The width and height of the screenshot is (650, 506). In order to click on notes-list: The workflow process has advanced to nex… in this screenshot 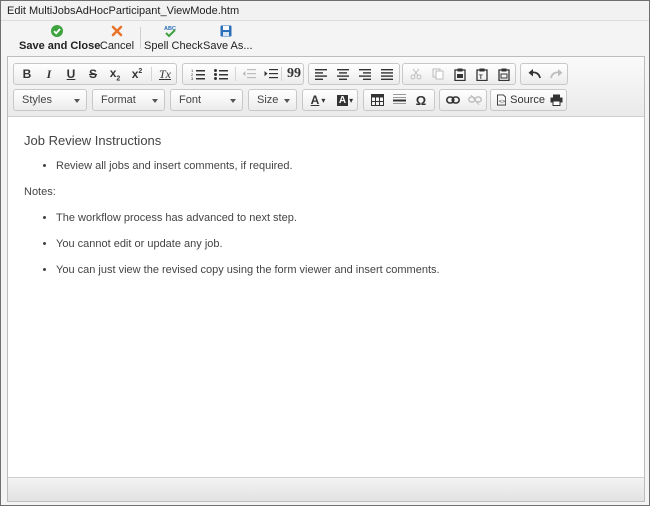, I will do `click(342, 244)`.